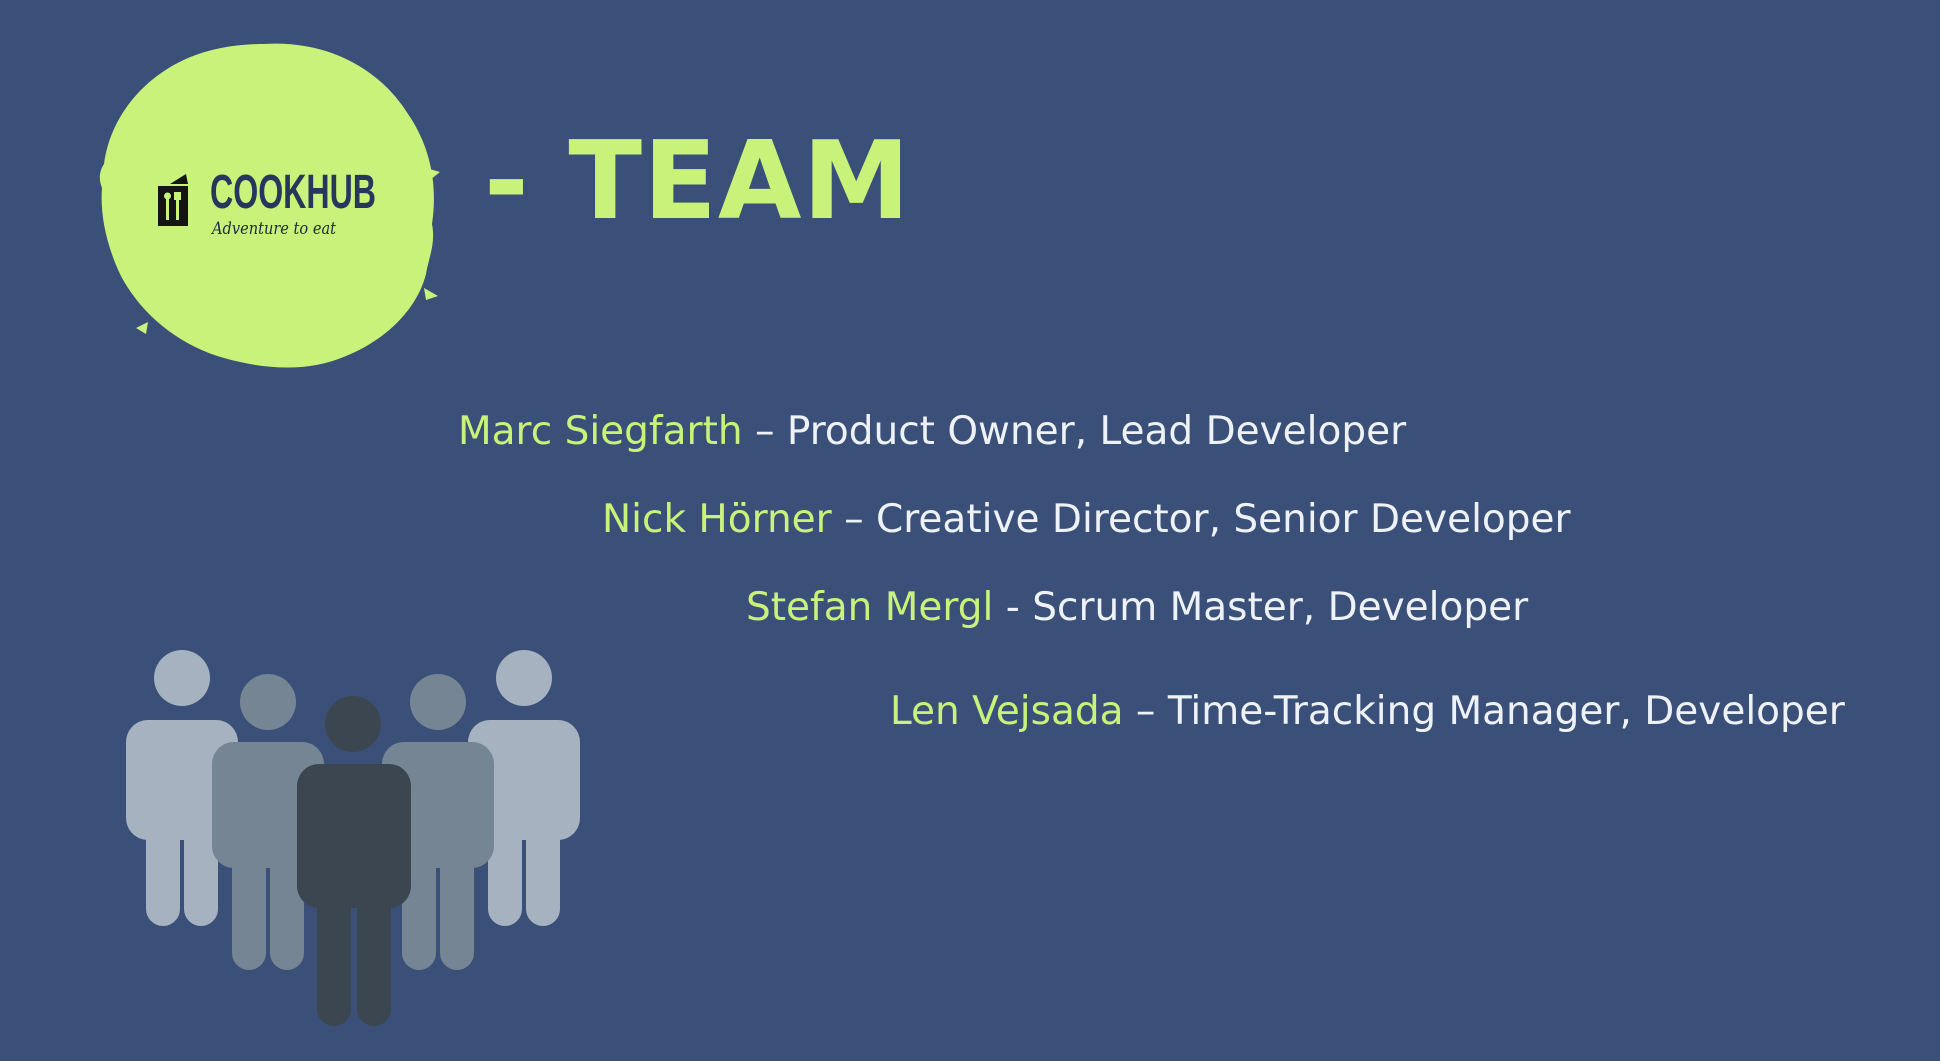 This screenshot has height=1061, width=1940. What do you see at coordinates (354, 839) in the screenshot?
I see `team-people-icon` at bounding box center [354, 839].